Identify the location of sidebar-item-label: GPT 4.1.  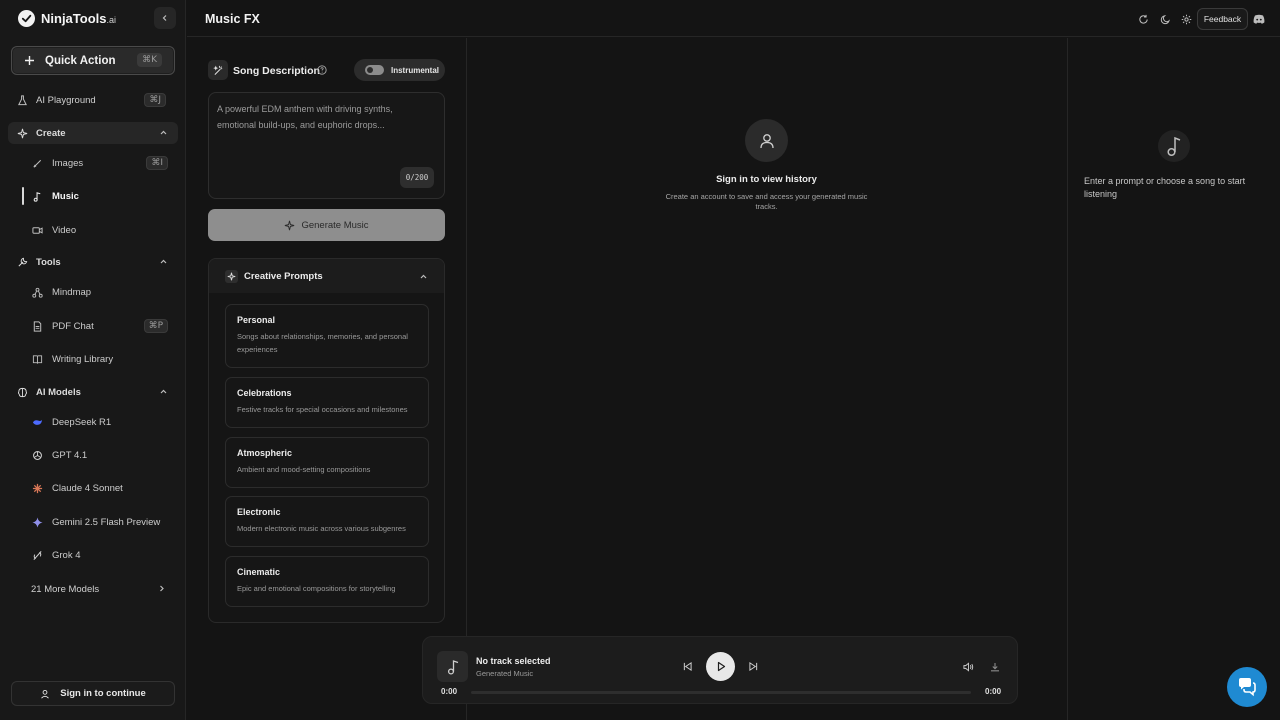
(70, 455).